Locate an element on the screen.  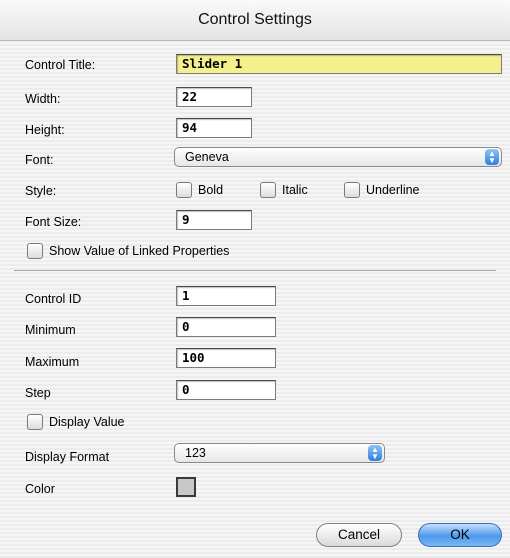
font-size-label: Font Size: is located at coordinates (53, 222).